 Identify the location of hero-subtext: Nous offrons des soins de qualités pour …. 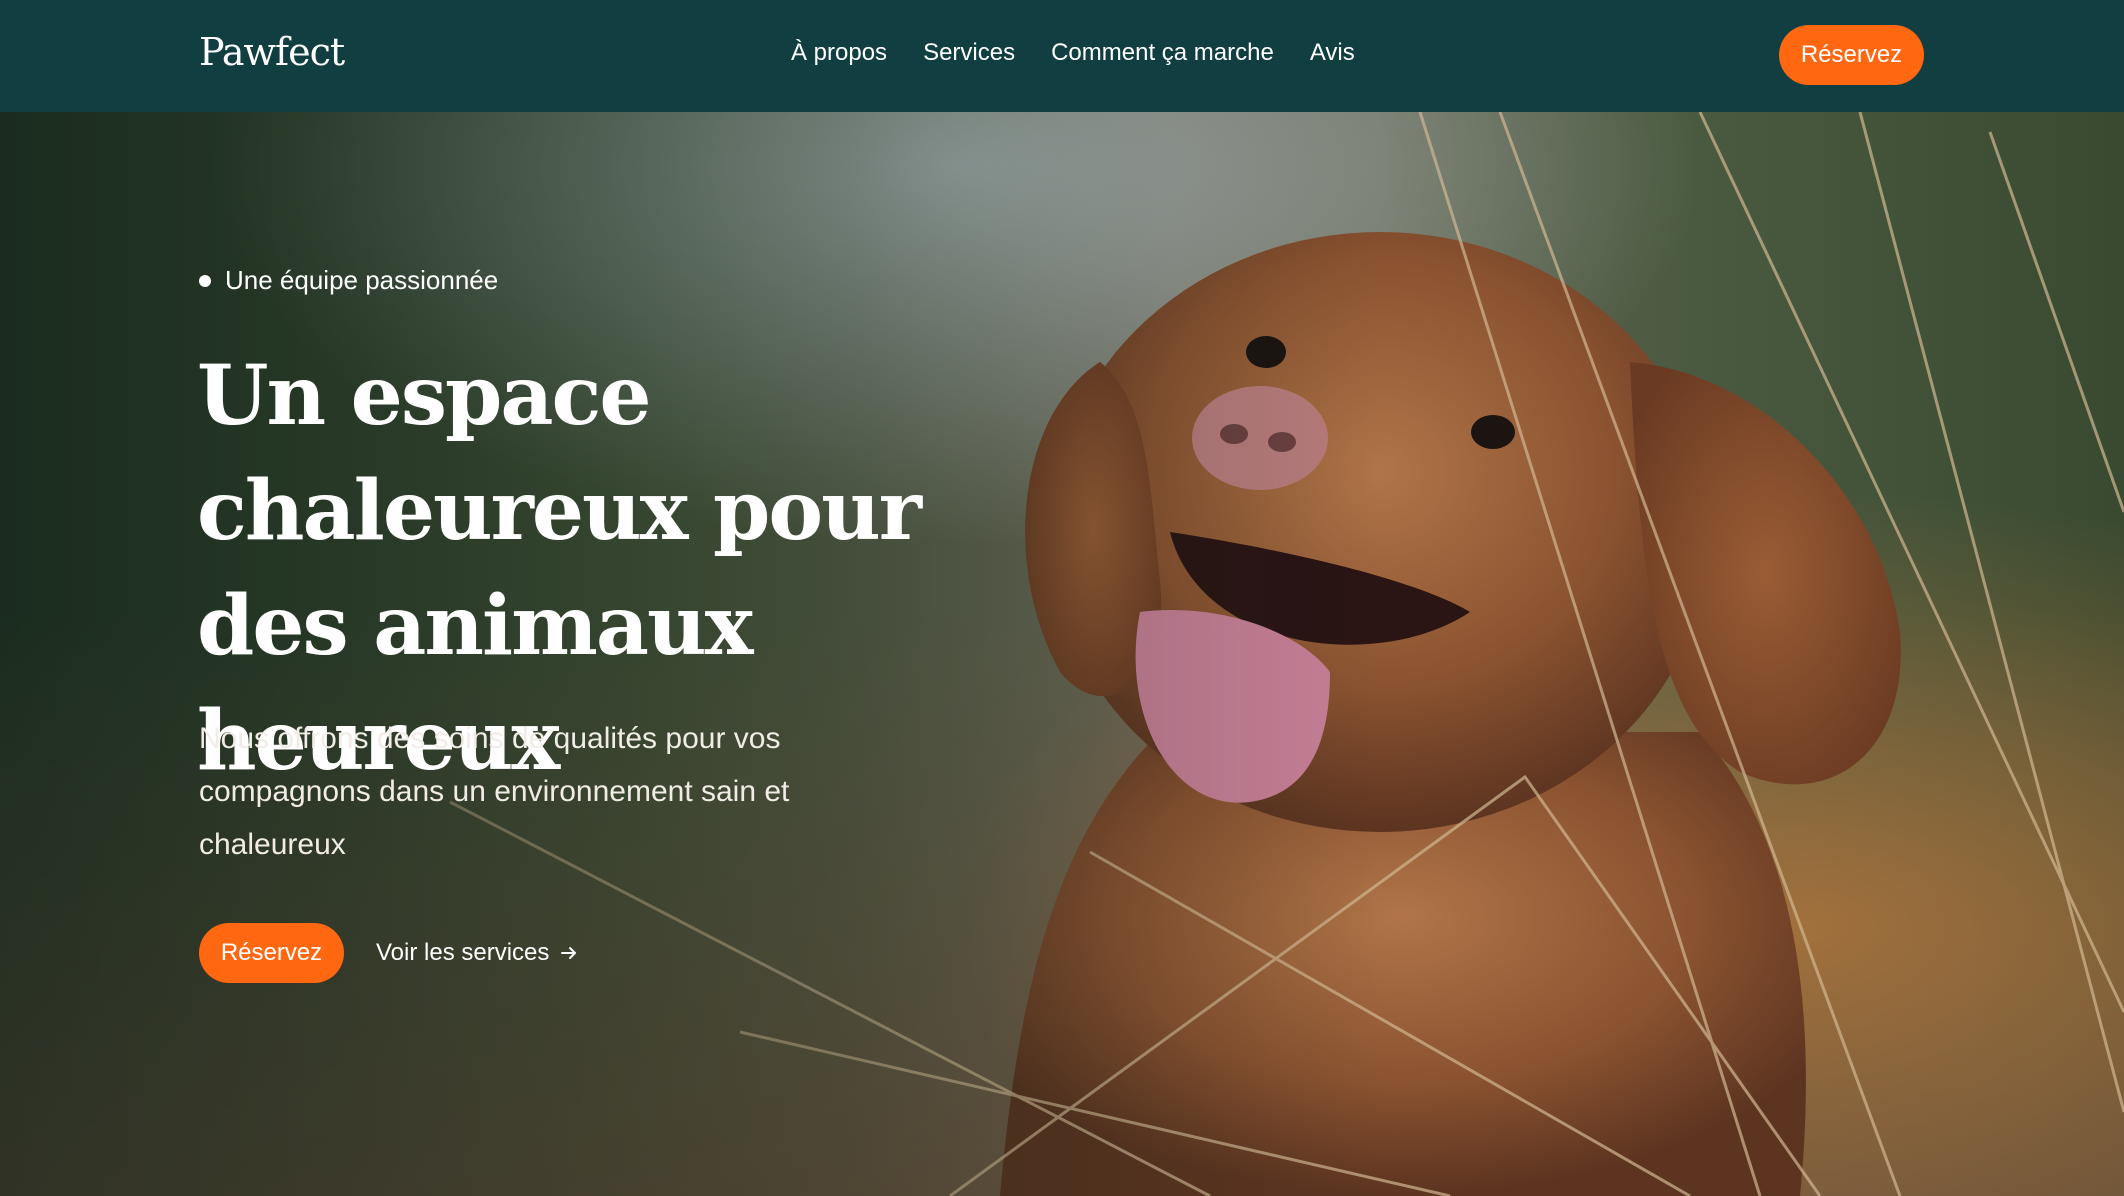
(494, 791).